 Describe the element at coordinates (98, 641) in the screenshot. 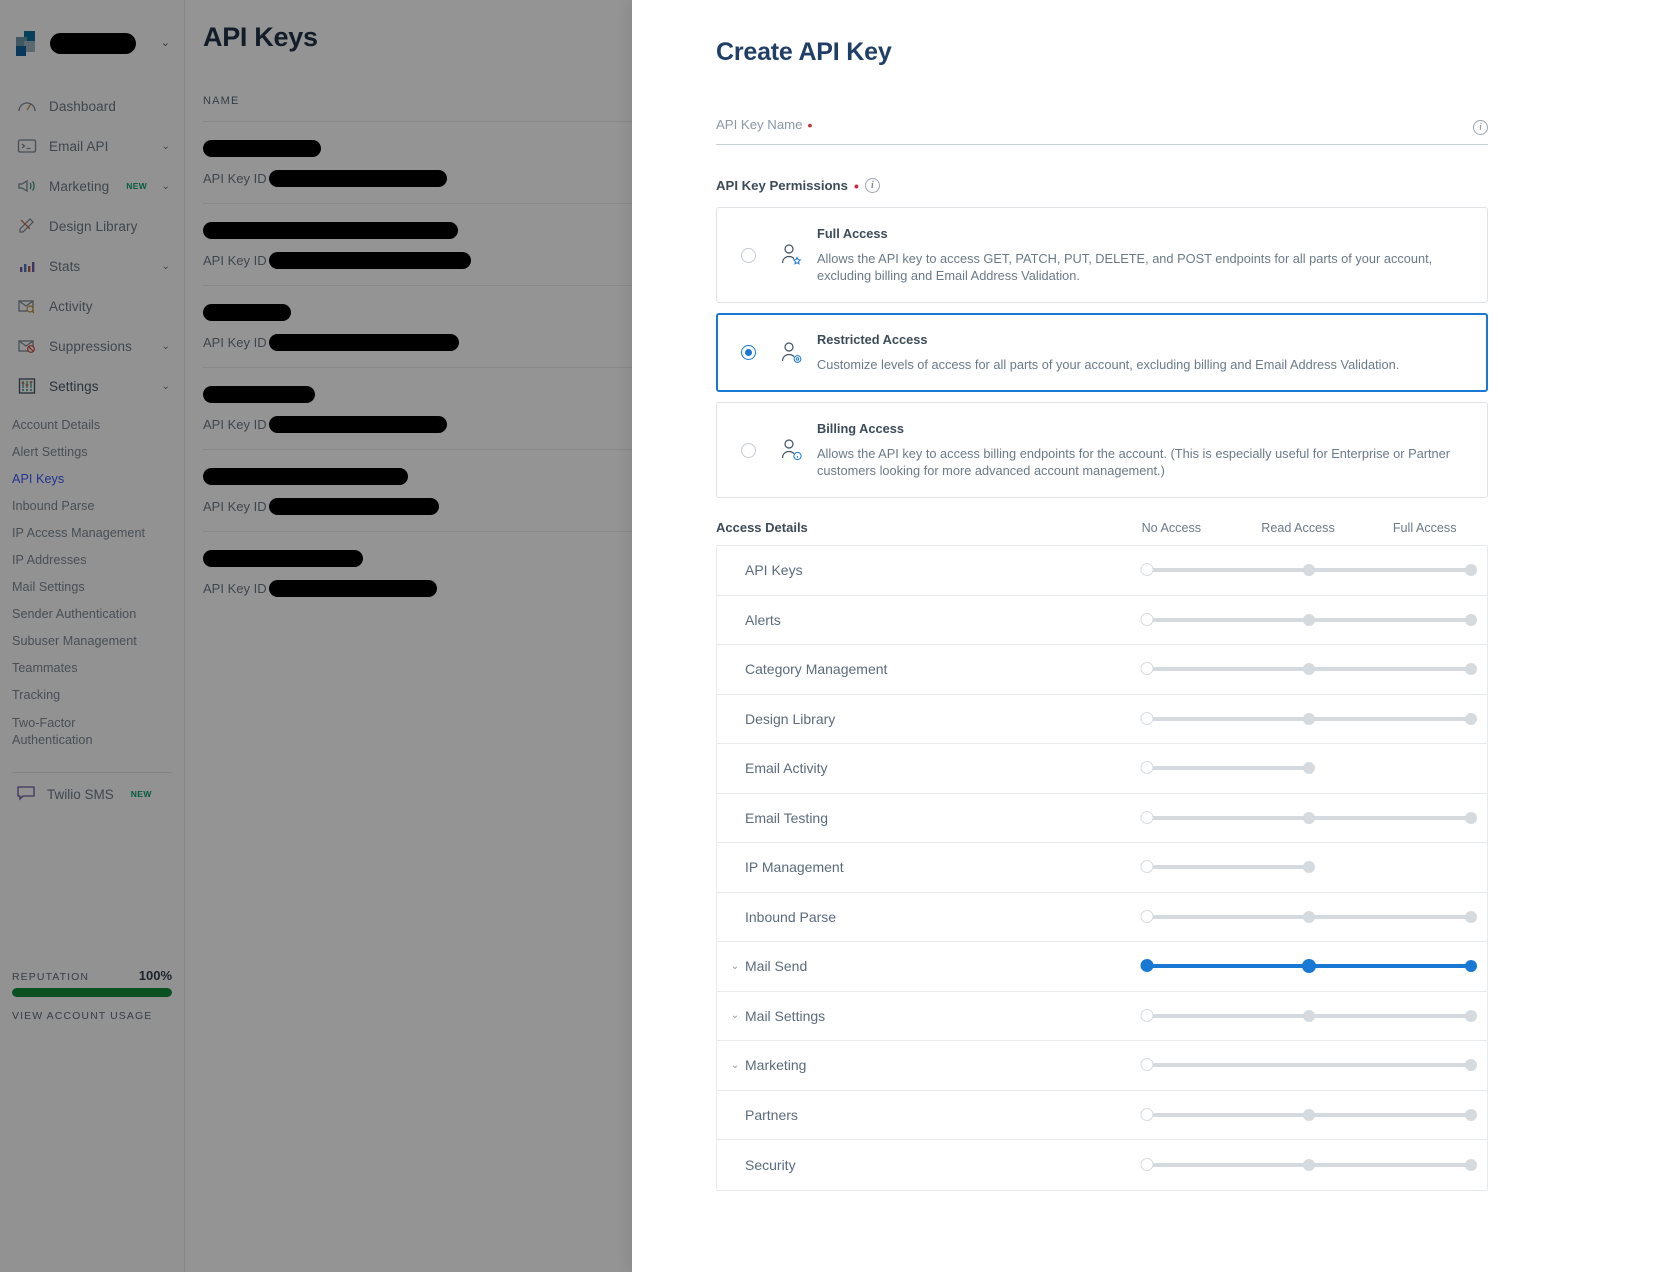

I see `subnav-item-subuser-management: Subuser Management` at that location.